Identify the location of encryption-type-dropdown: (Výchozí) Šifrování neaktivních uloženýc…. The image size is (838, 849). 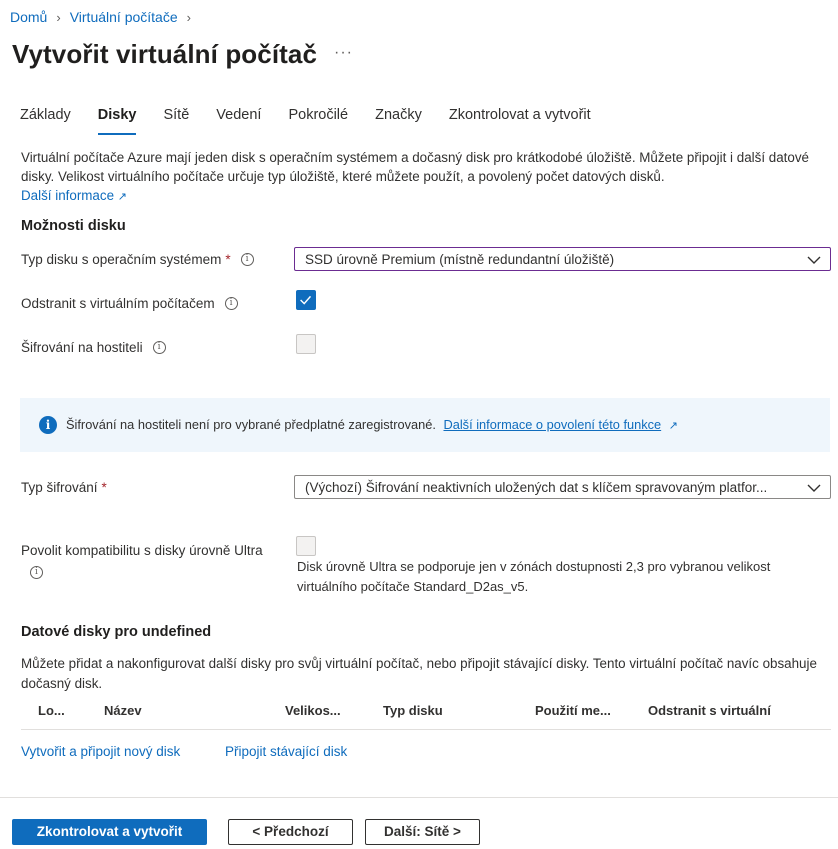
(562, 487).